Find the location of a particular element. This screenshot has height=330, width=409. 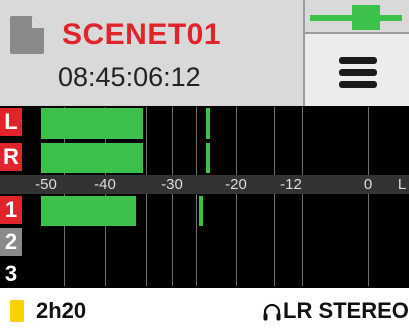

monitor-mode: LR STEREO is located at coordinates (346, 310).